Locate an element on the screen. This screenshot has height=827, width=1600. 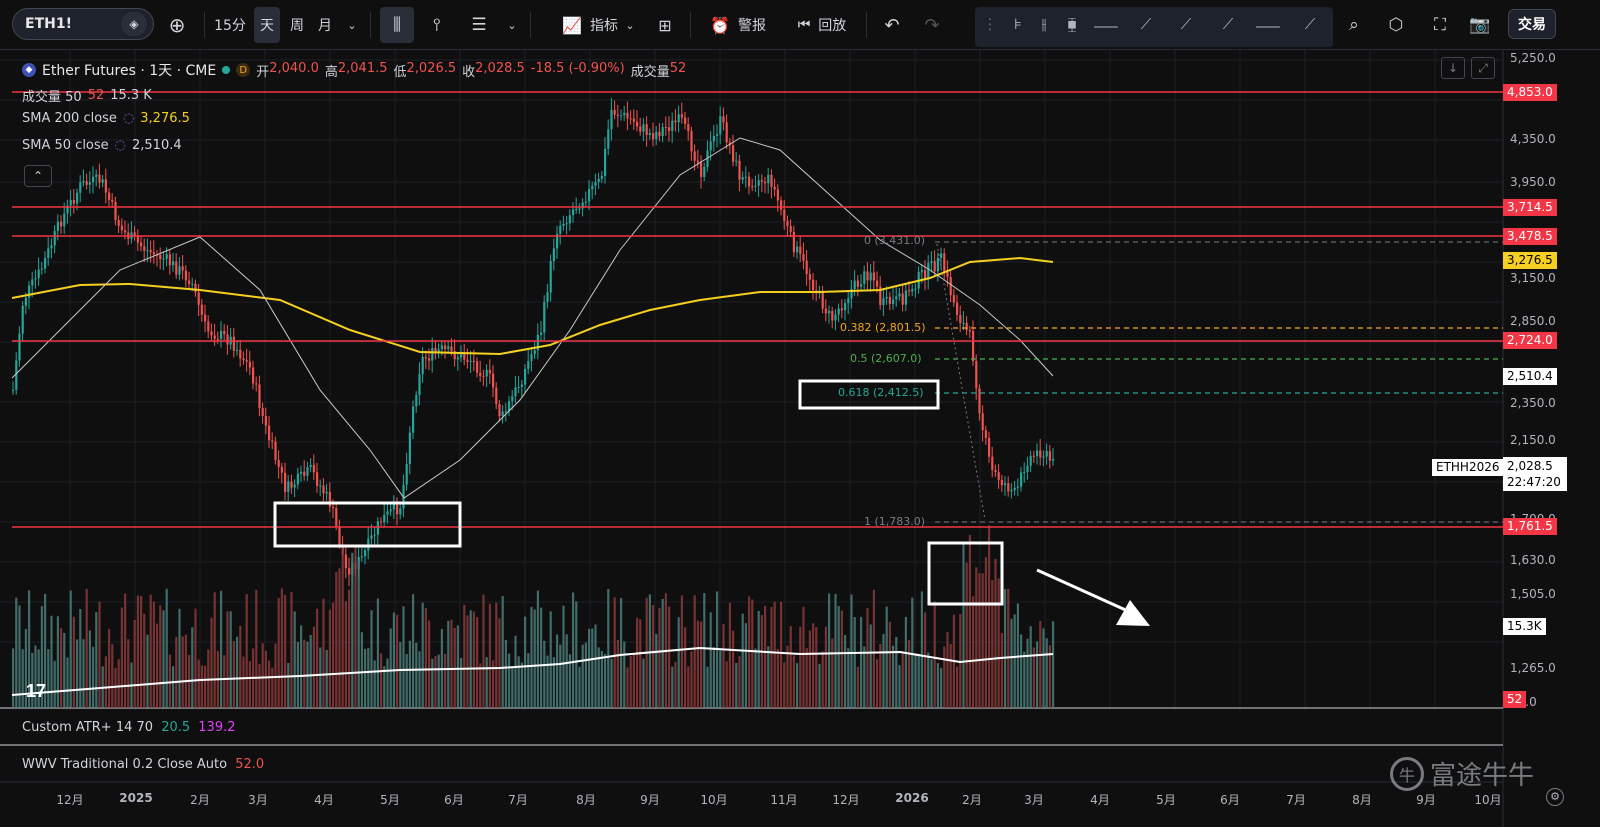
undo-icon: ↶ is located at coordinates (892, 25).